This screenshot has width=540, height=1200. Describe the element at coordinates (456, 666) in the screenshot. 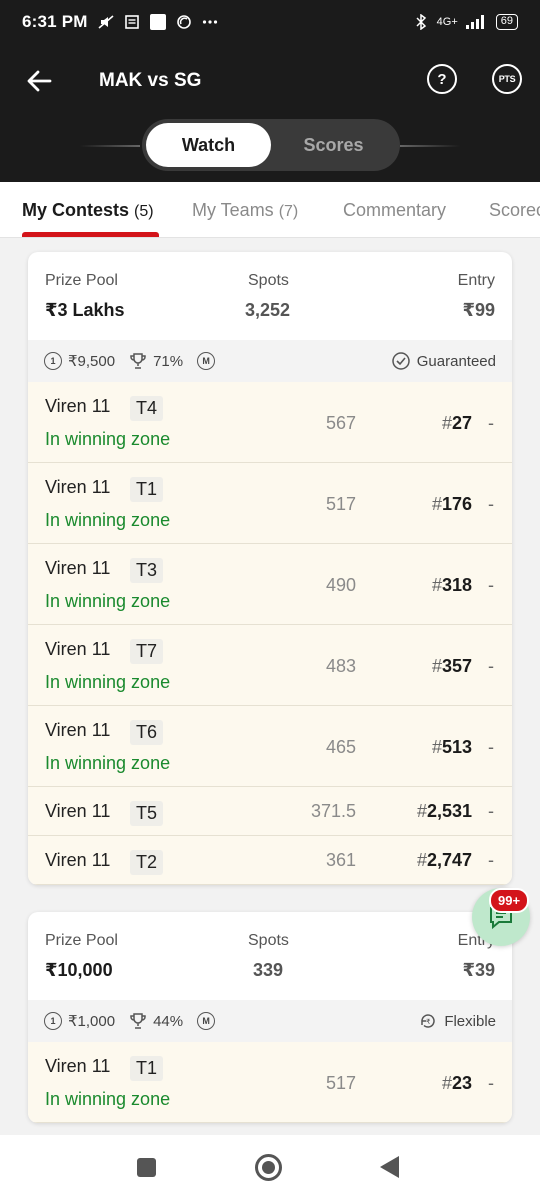

I see `rank-value: 357` at that location.